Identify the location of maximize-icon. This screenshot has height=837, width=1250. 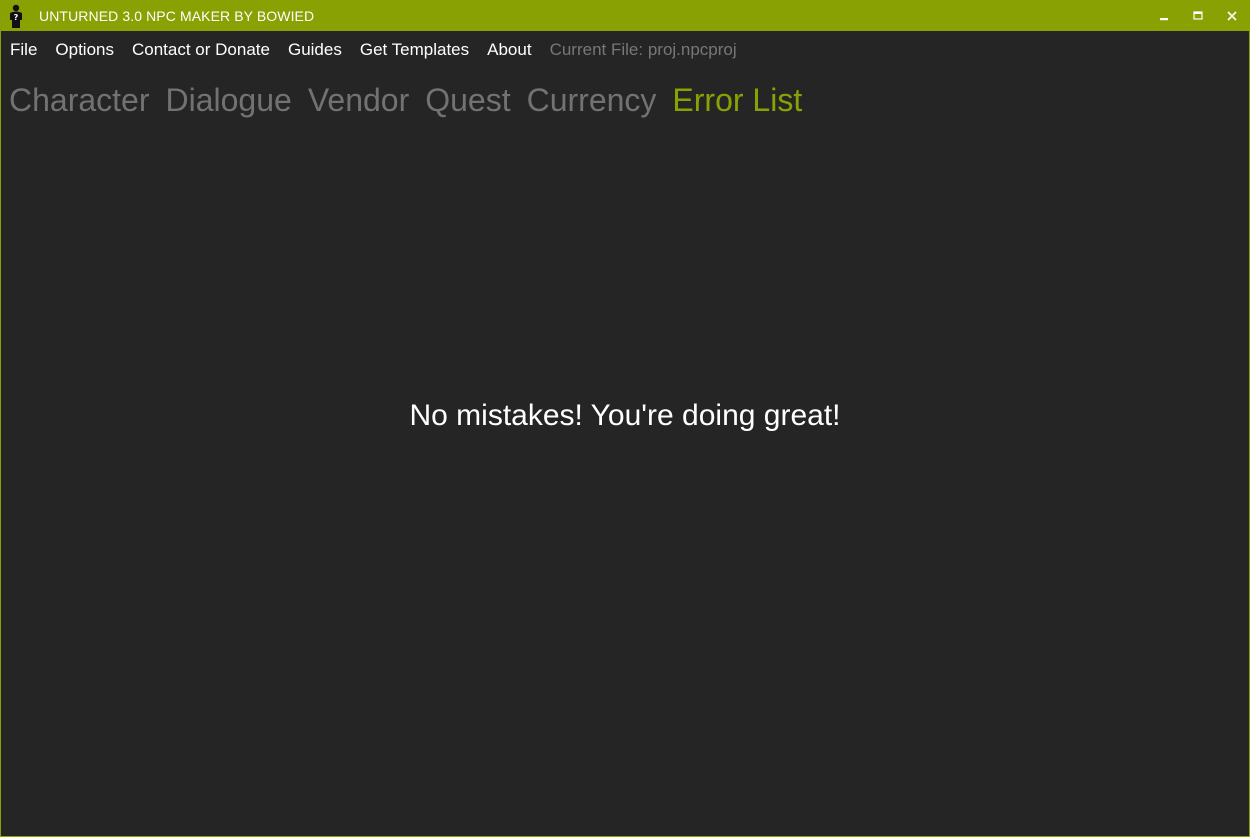
(1198, 15).